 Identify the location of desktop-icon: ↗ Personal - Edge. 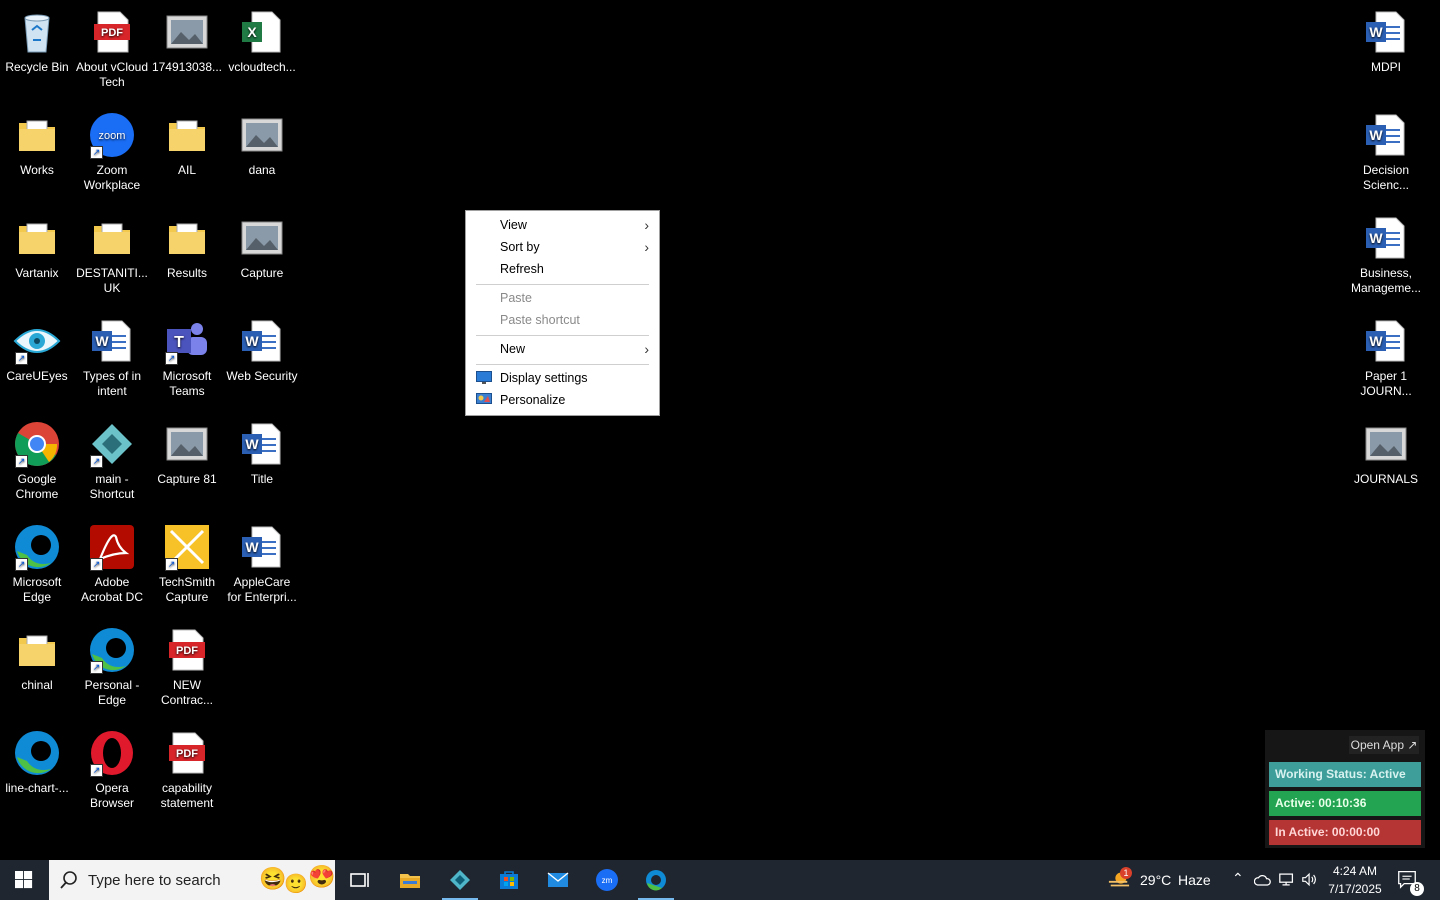
(112, 663).